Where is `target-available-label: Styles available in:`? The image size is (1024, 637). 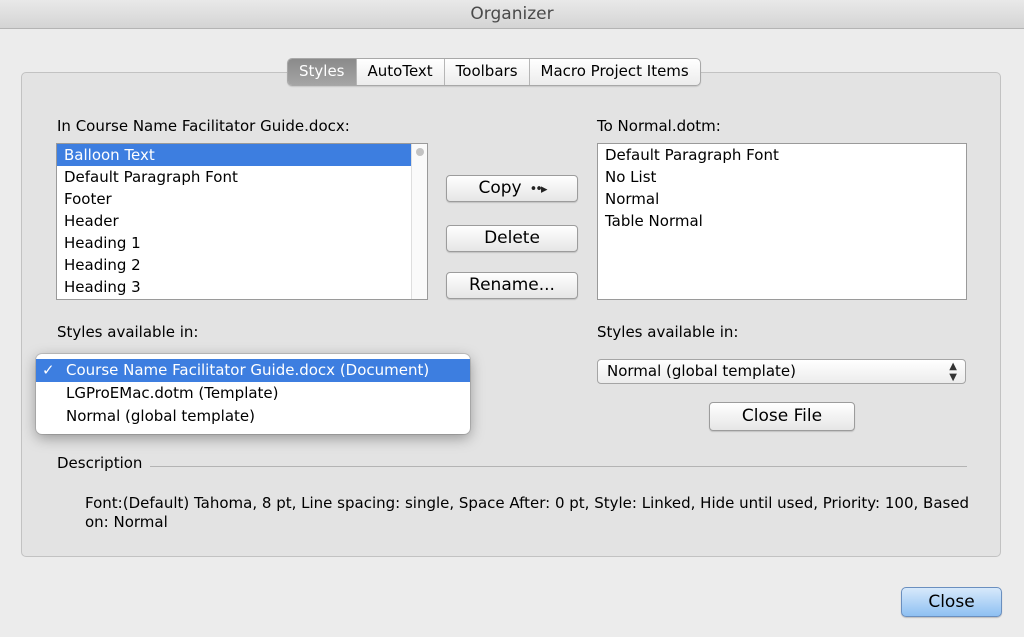 target-available-label: Styles available in: is located at coordinates (668, 332).